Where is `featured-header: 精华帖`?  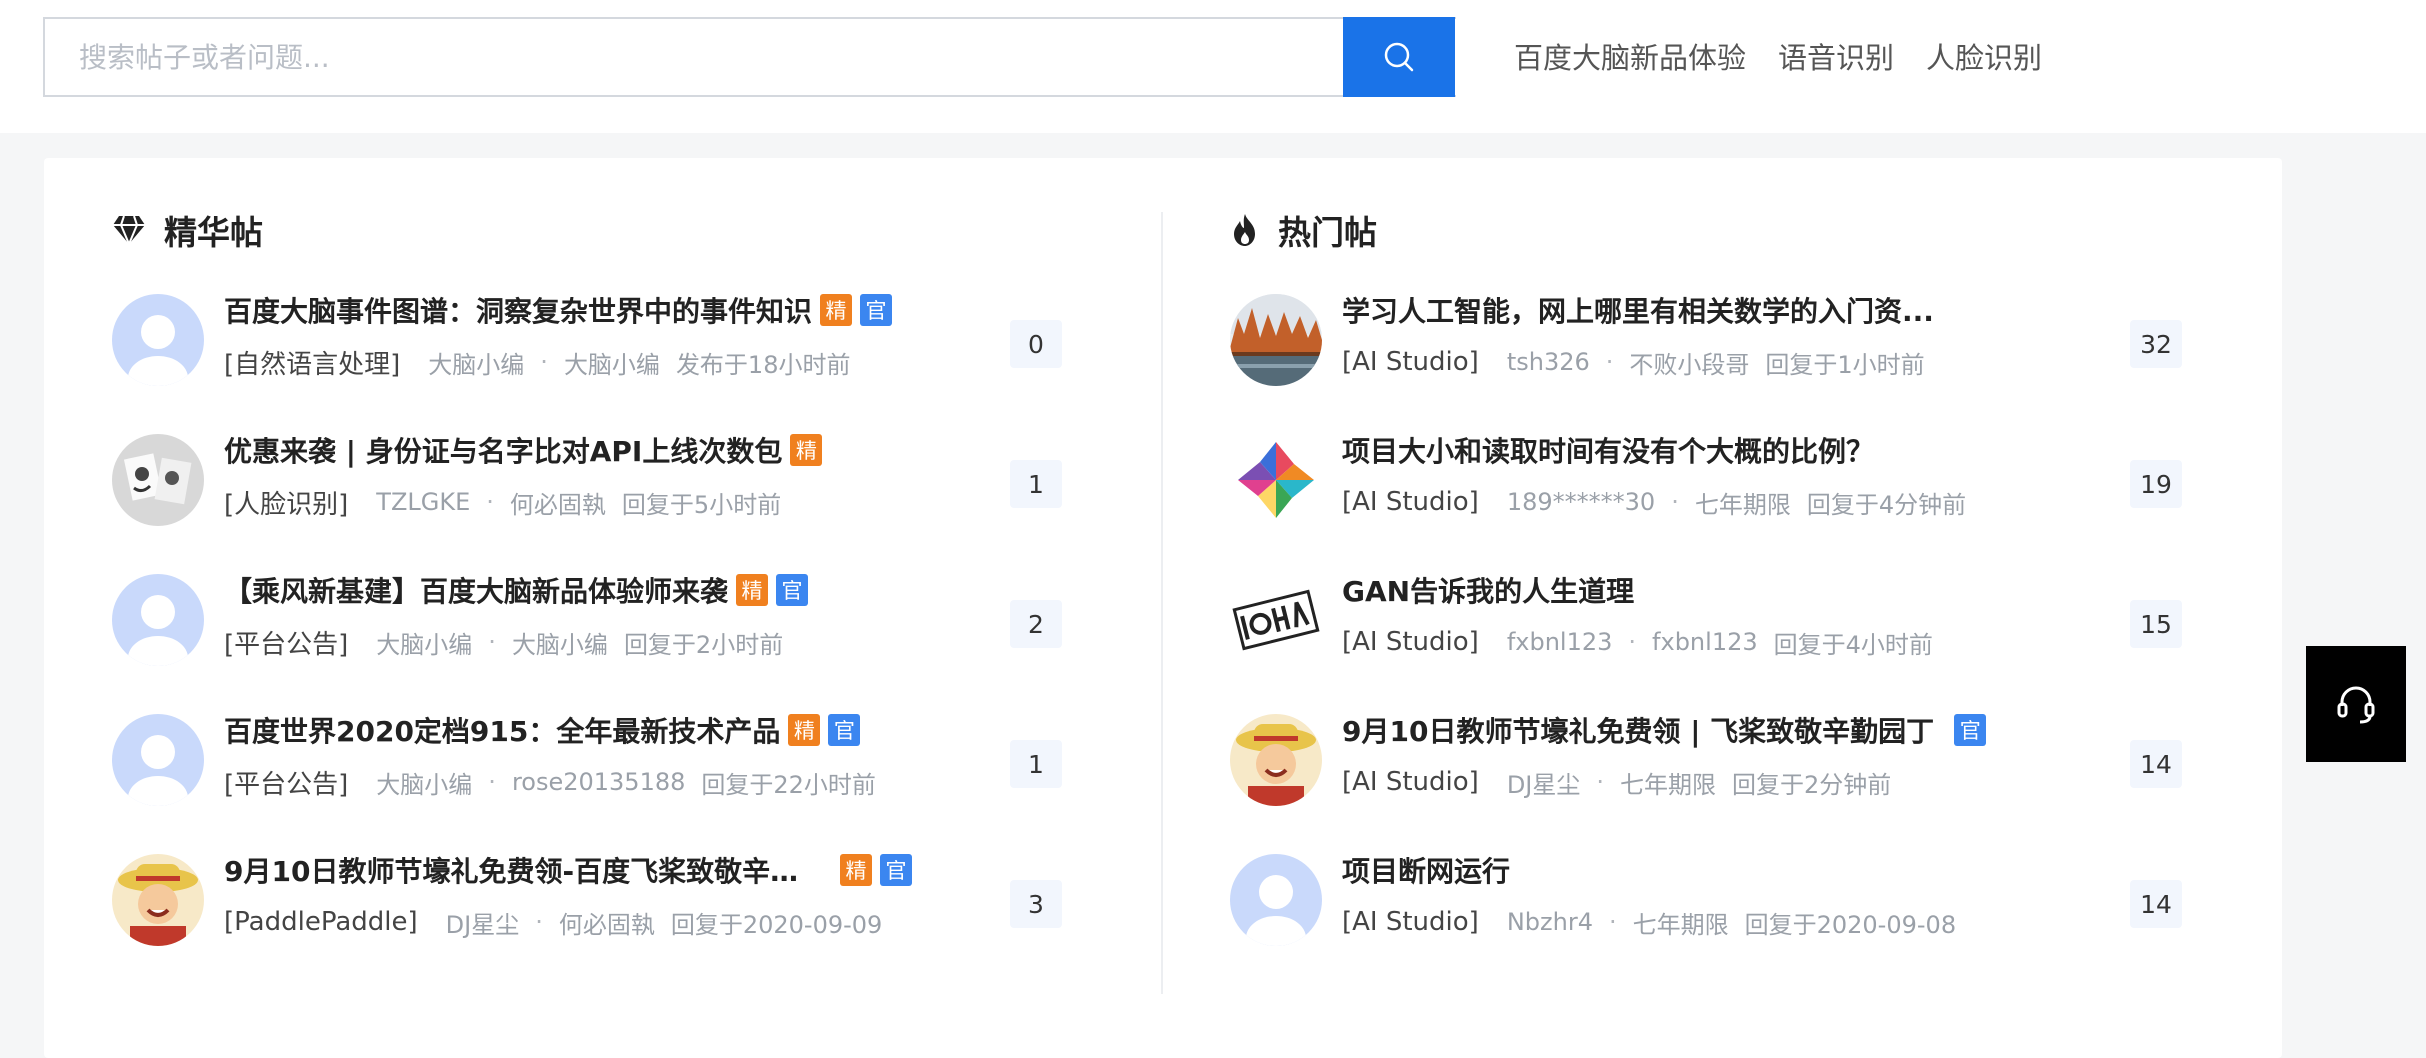 featured-header: 精华帖 is located at coordinates (187, 230).